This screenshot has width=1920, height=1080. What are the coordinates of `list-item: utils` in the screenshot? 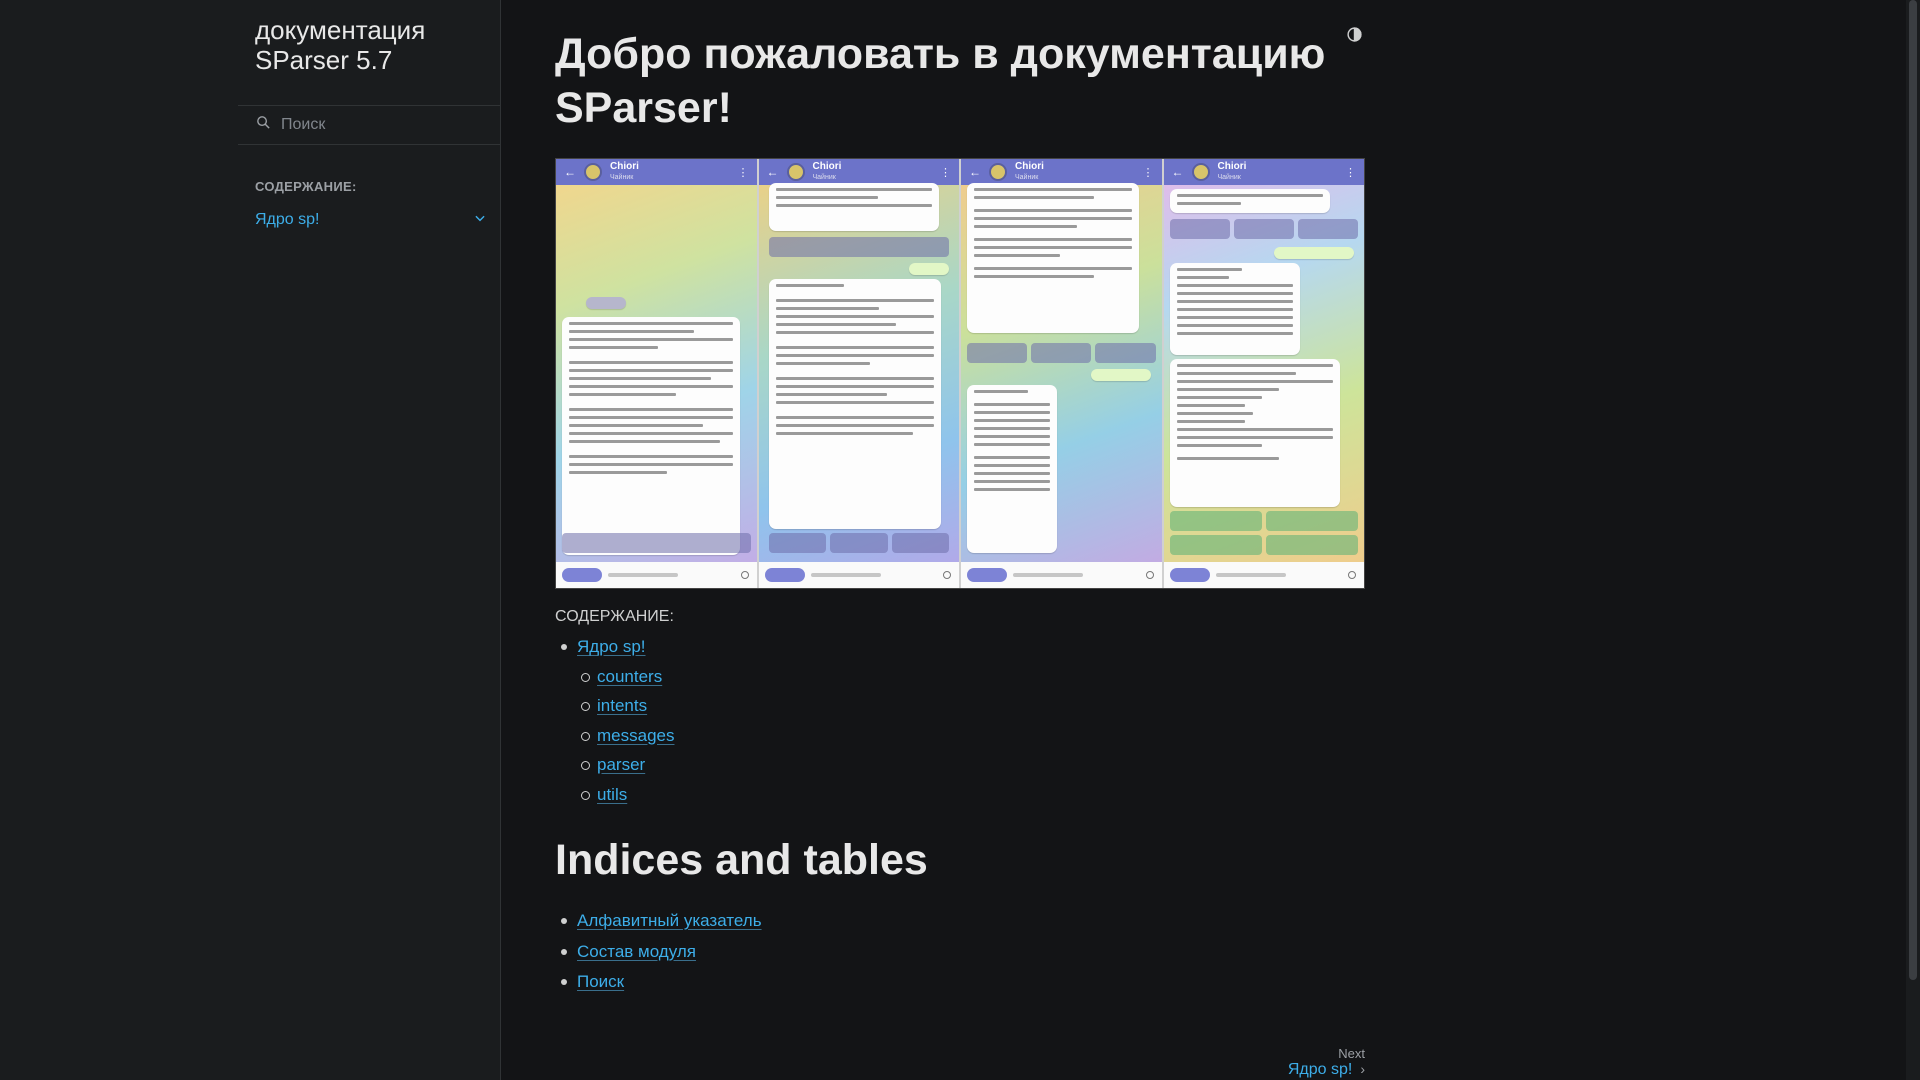 It's located at (627, 795).